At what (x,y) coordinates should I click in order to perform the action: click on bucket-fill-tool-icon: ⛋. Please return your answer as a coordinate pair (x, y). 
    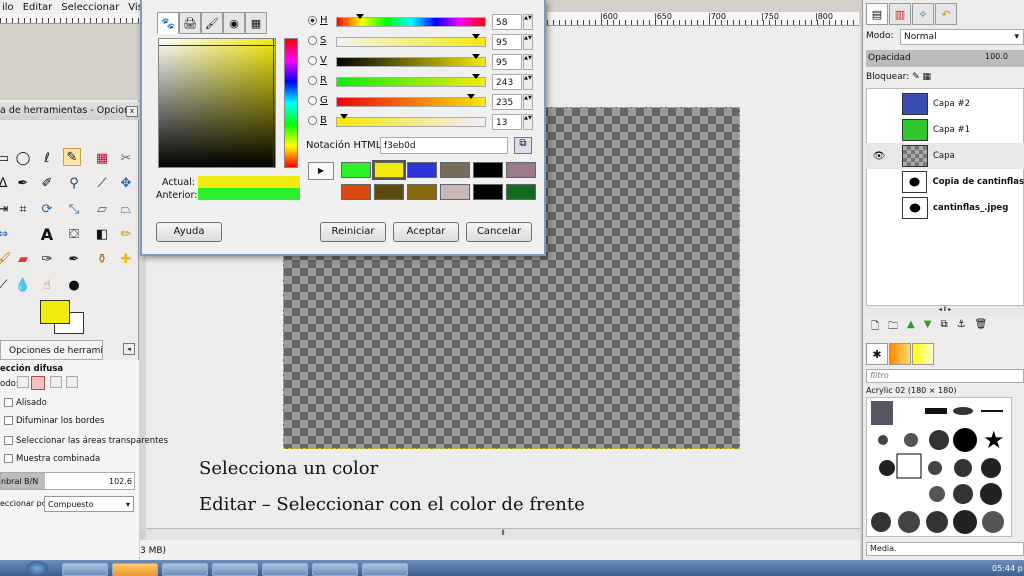
    Looking at the image, I should click on (74, 234).